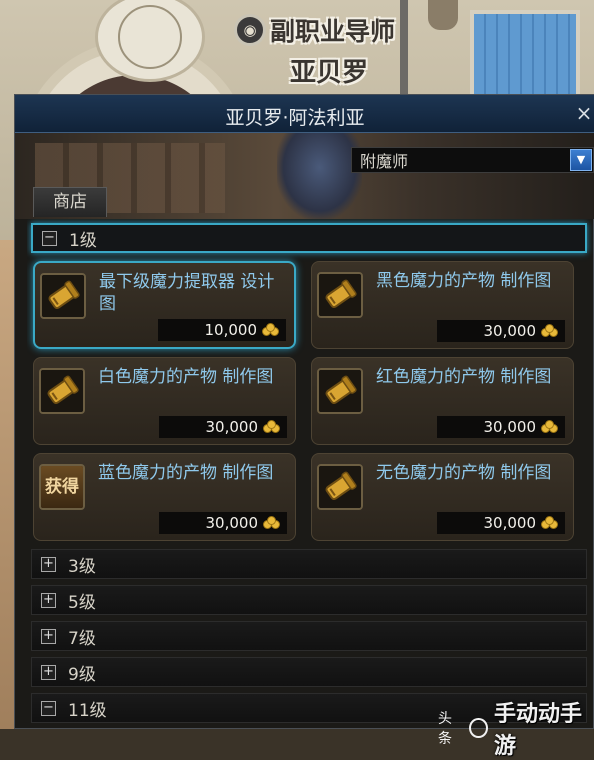 This screenshot has width=594, height=760. I want to click on tab-shop: 商店, so click(70, 202).